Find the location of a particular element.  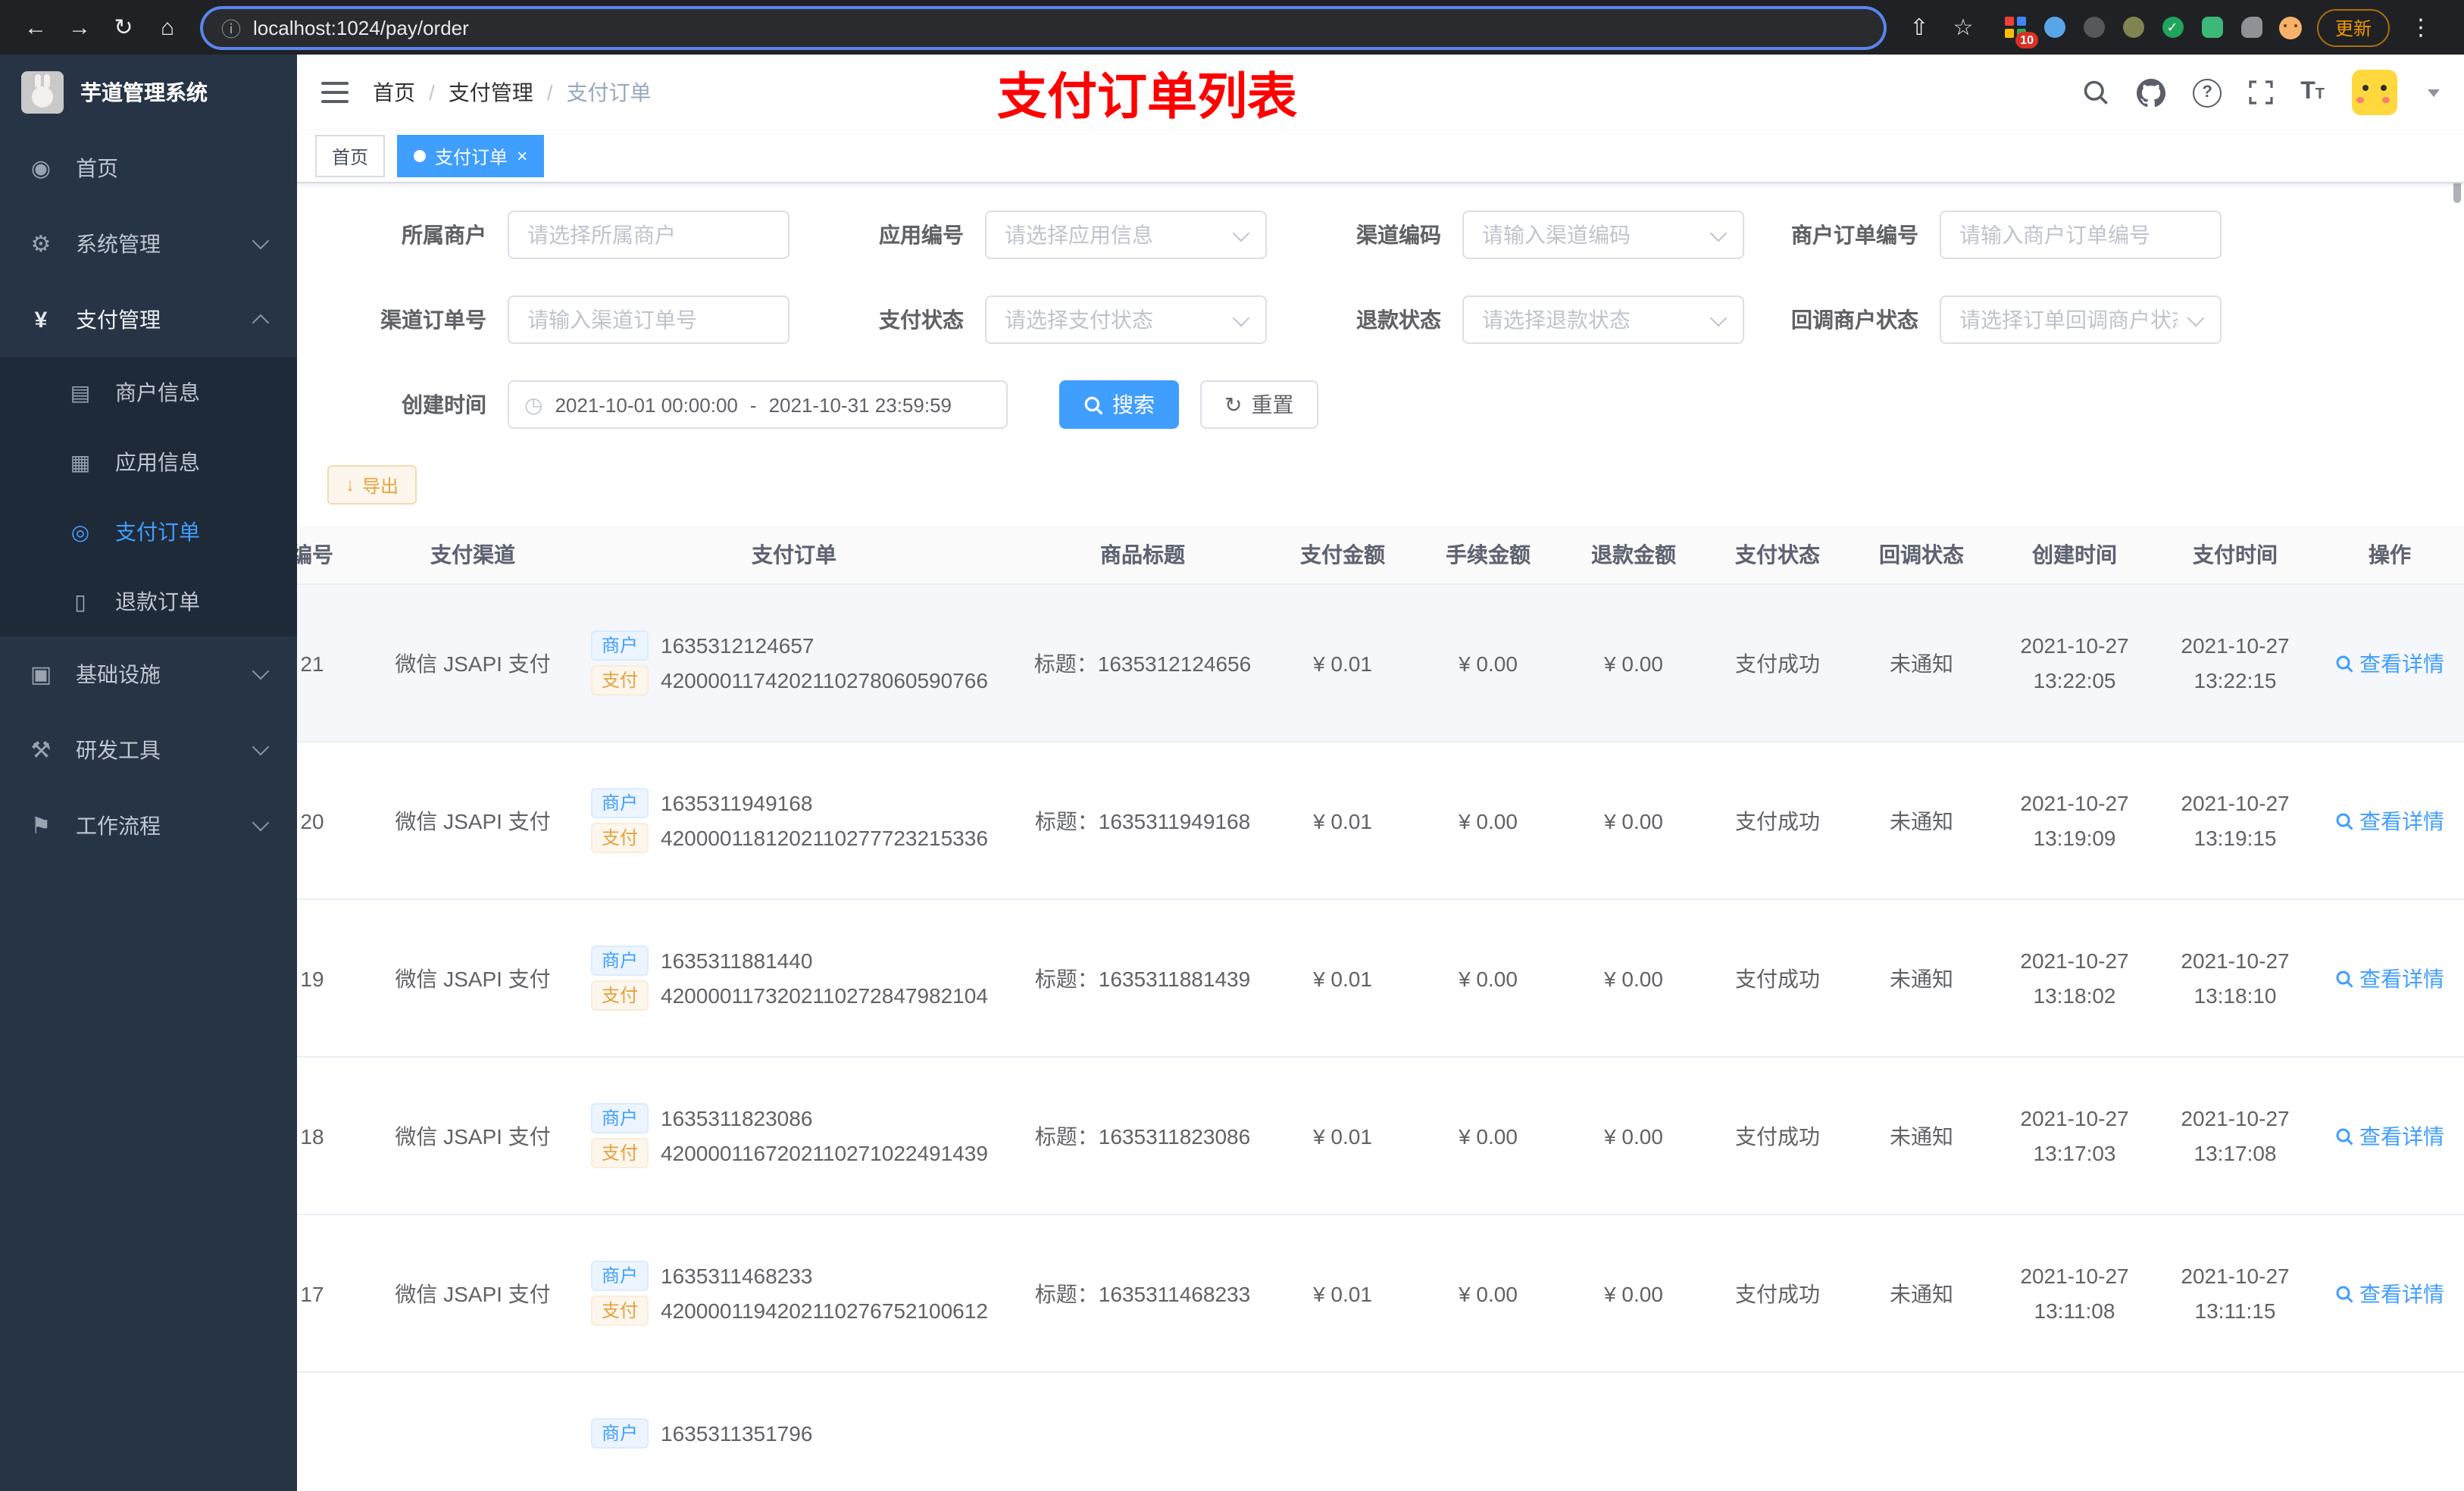

date-end: 2021-10-31 23:59:59 is located at coordinates (860, 404).